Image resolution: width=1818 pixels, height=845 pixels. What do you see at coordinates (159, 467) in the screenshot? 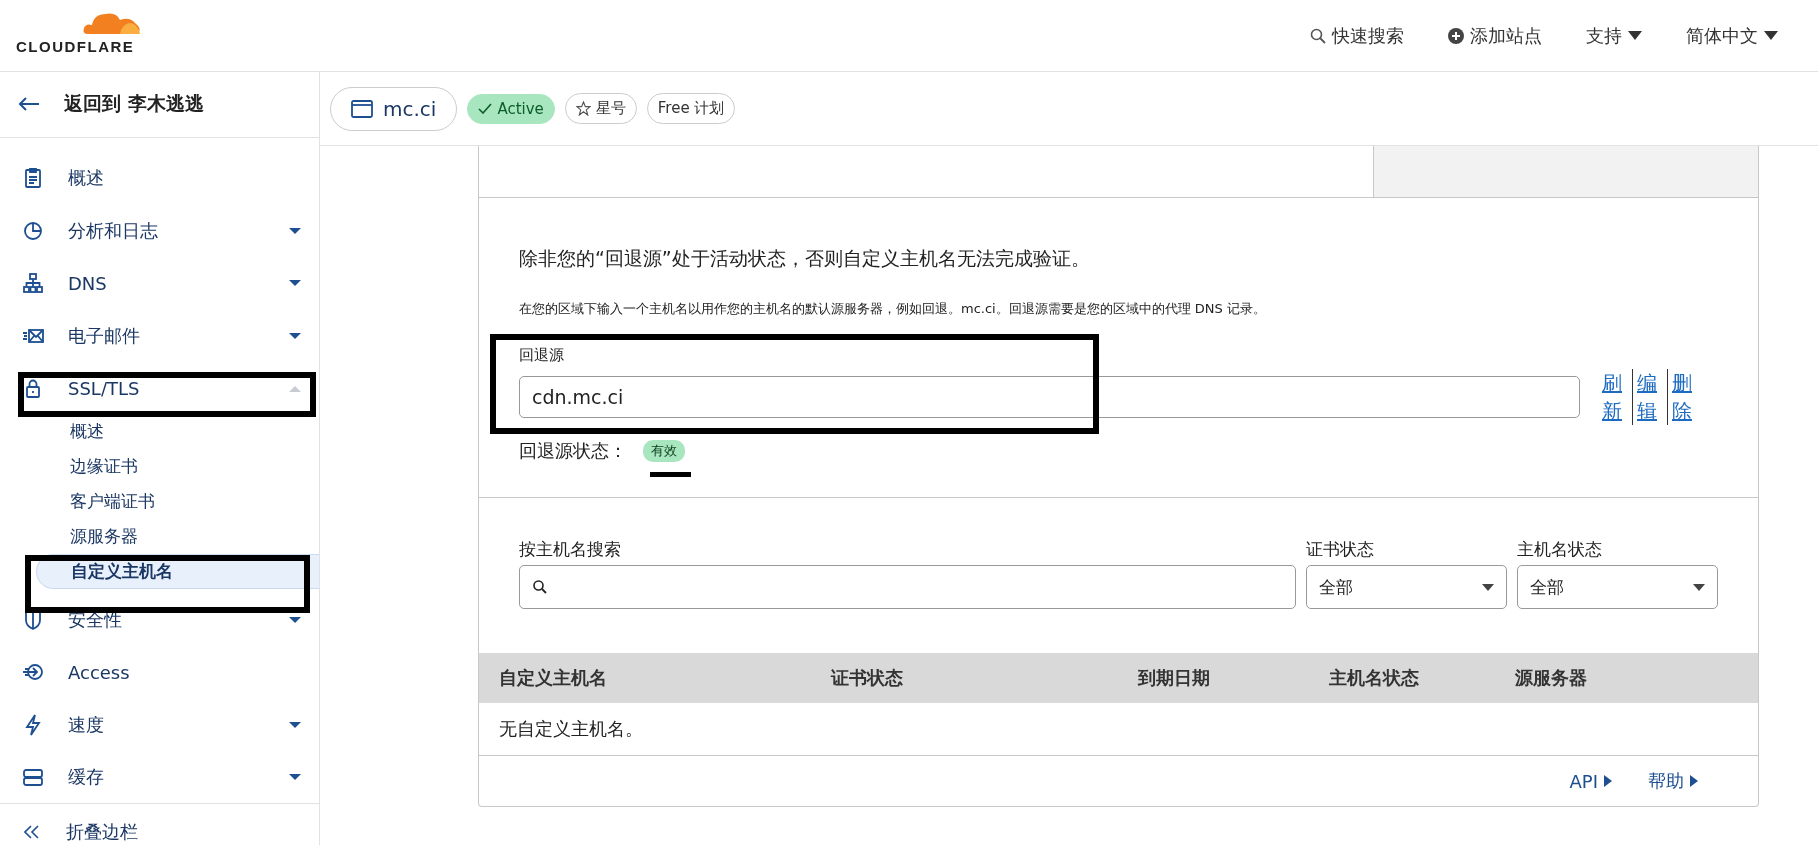
I see `sidebar-subitem: 边缘证书` at bounding box center [159, 467].